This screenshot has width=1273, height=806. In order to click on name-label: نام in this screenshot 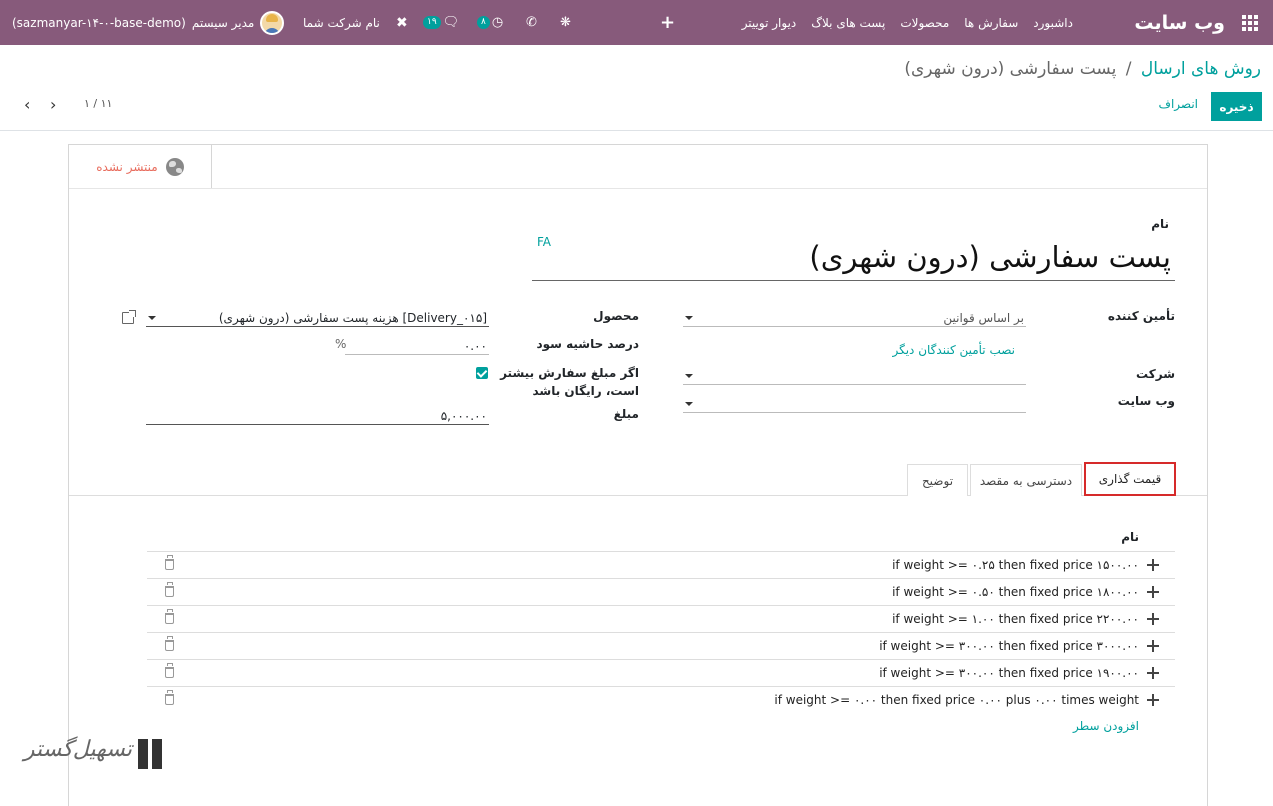, I will do `click(1160, 224)`.